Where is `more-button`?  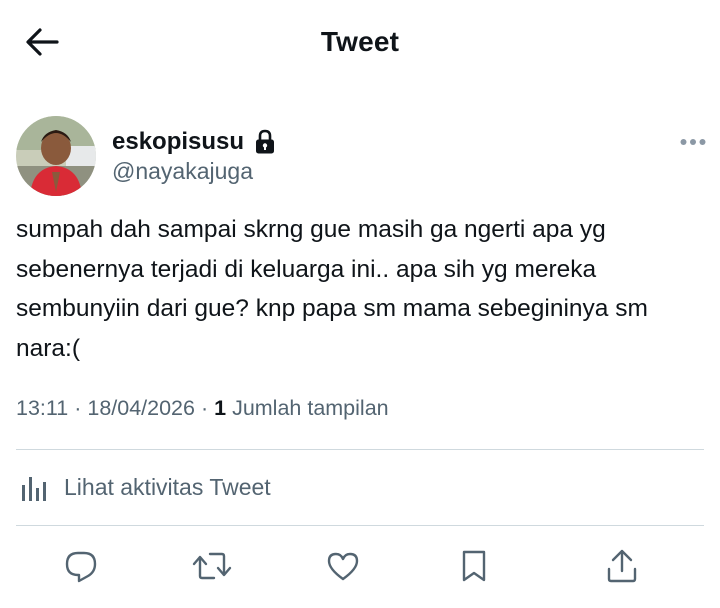
more-button is located at coordinates (693, 142).